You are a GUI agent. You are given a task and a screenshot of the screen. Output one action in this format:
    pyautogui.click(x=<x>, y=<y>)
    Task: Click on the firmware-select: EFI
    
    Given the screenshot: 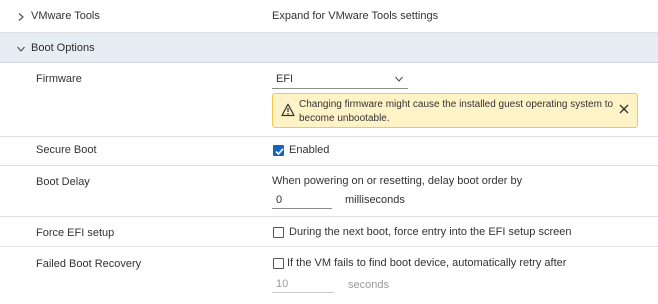 What is the action you would take?
    pyautogui.click(x=340, y=79)
    